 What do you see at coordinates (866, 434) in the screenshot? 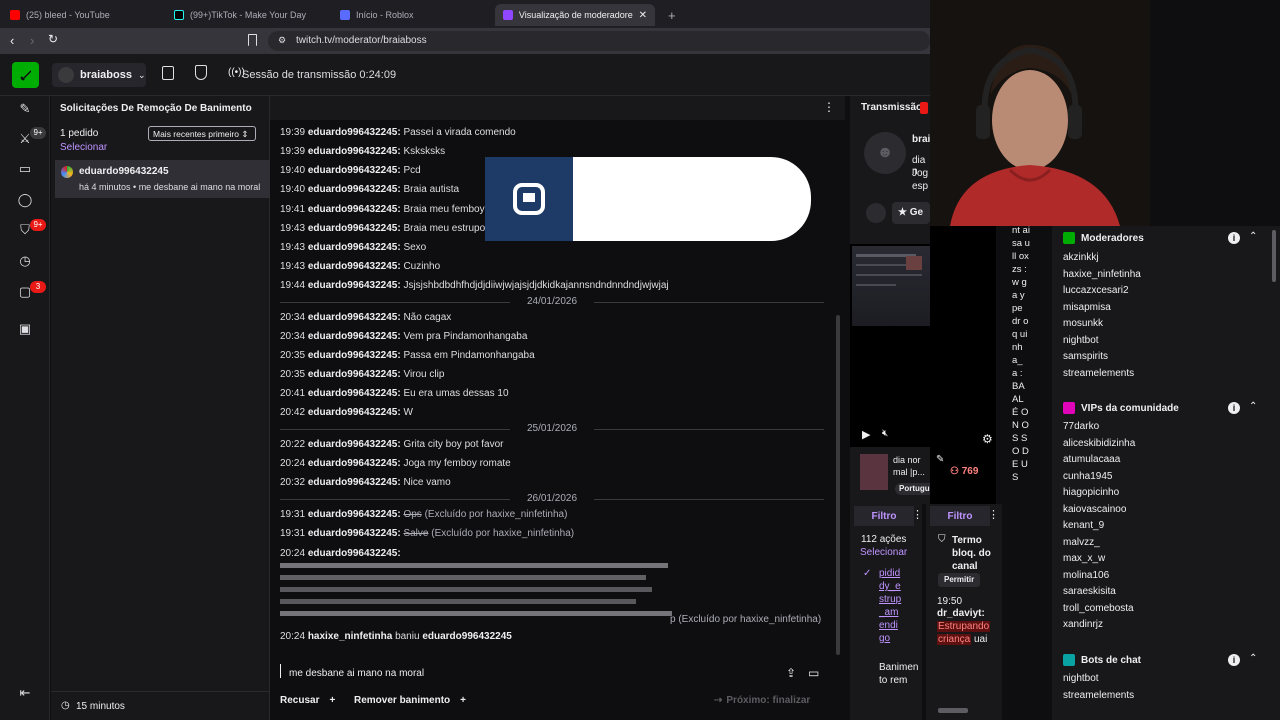
I see `play-icon: ▶` at bounding box center [866, 434].